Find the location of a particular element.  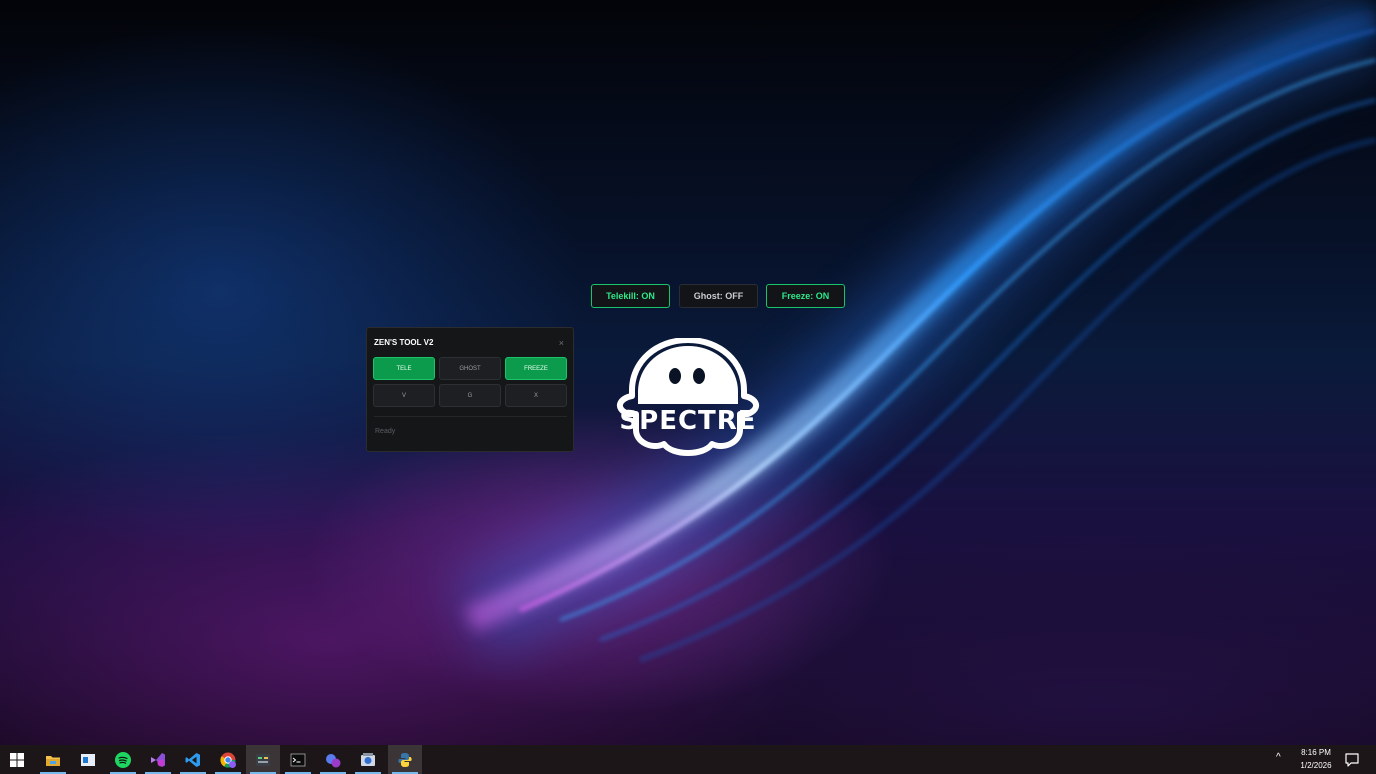

taskbar-app-window is located at coordinates (88, 759).